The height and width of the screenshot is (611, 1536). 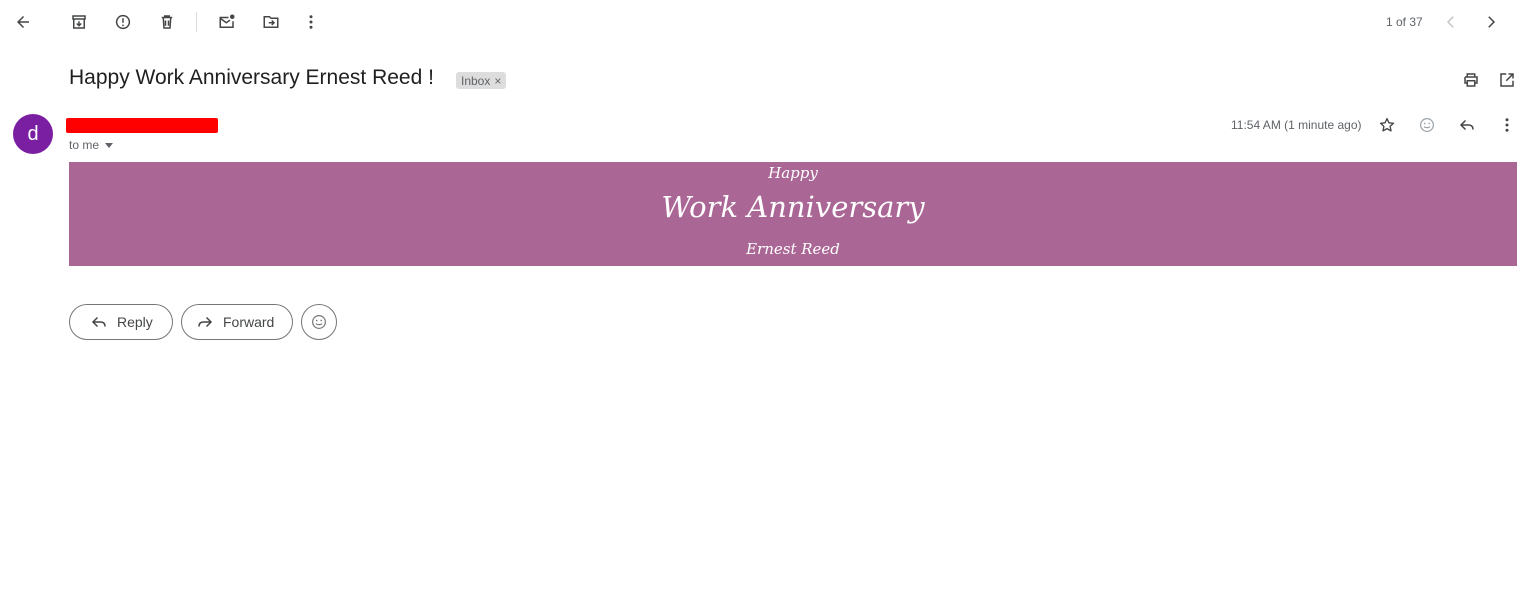 I want to click on archive-button, so click(x=79, y=22).